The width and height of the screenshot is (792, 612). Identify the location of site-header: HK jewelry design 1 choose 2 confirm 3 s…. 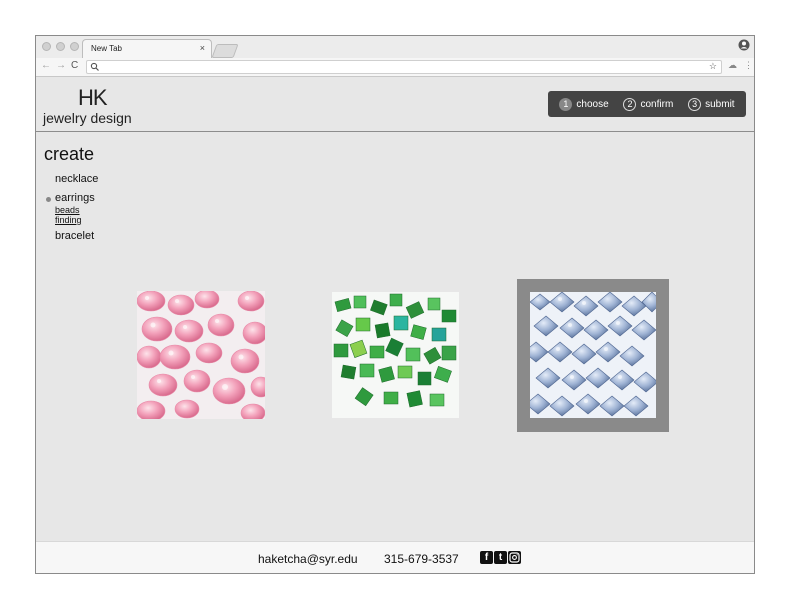
(395, 104).